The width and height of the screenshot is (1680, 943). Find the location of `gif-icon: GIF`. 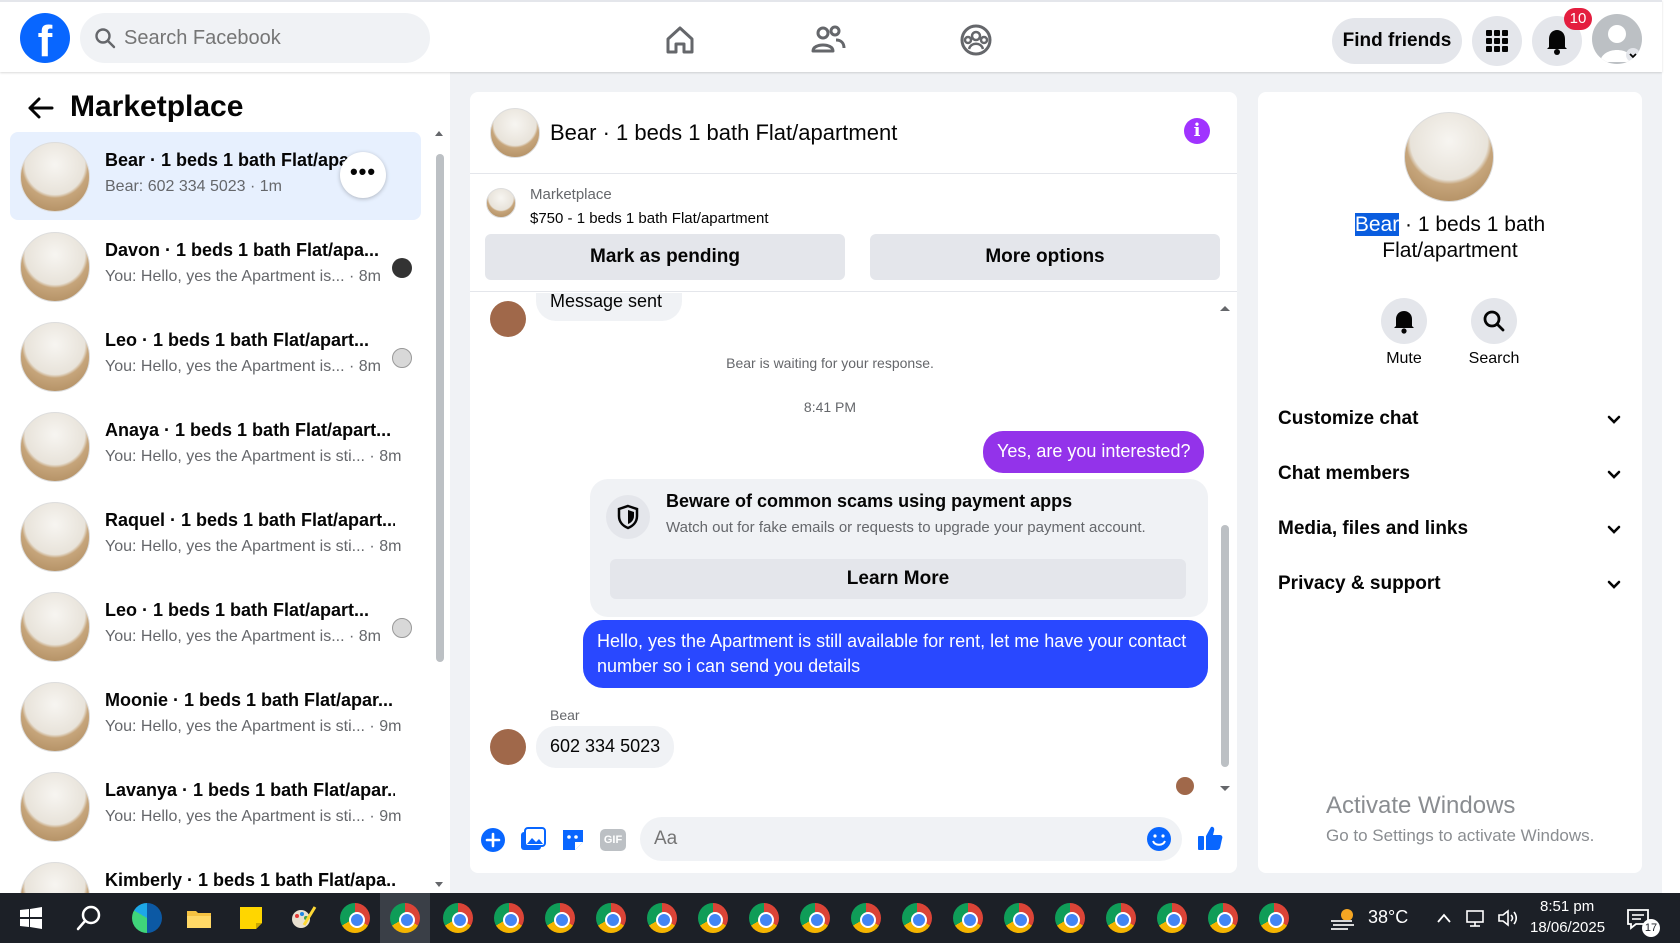

gif-icon: GIF is located at coordinates (613, 840).